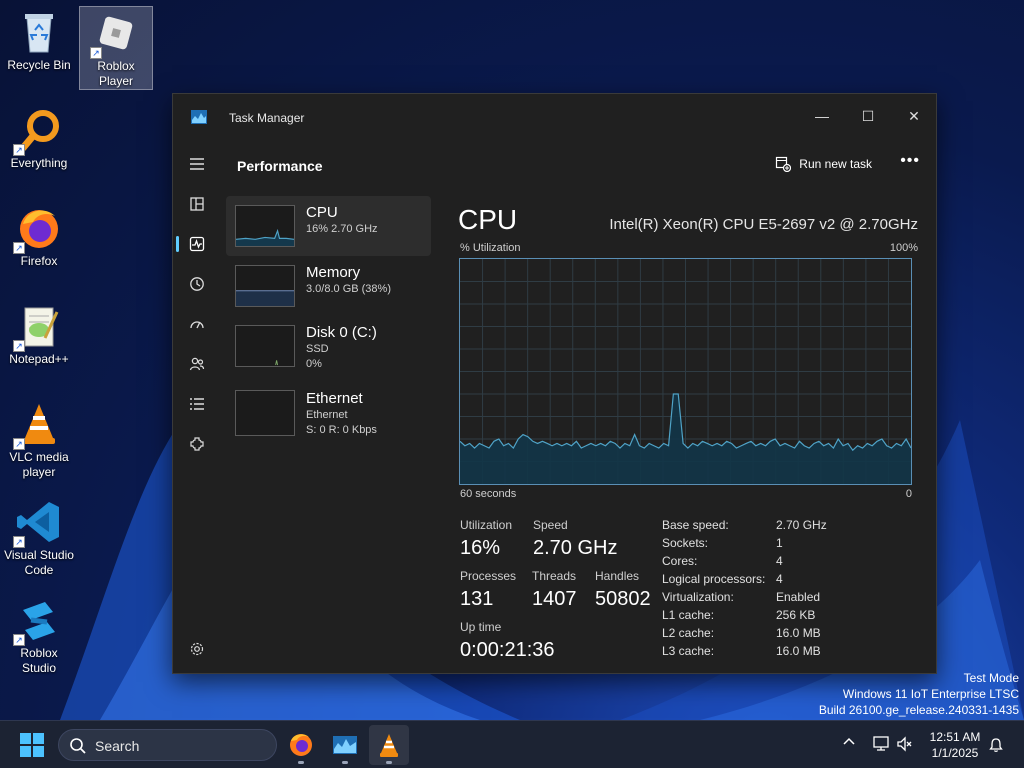 The width and height of the screenshot is (1024, 768). Describe the element at coordinates (554, 576) in the screenshot. I see `threads-label: Threads` at that location.